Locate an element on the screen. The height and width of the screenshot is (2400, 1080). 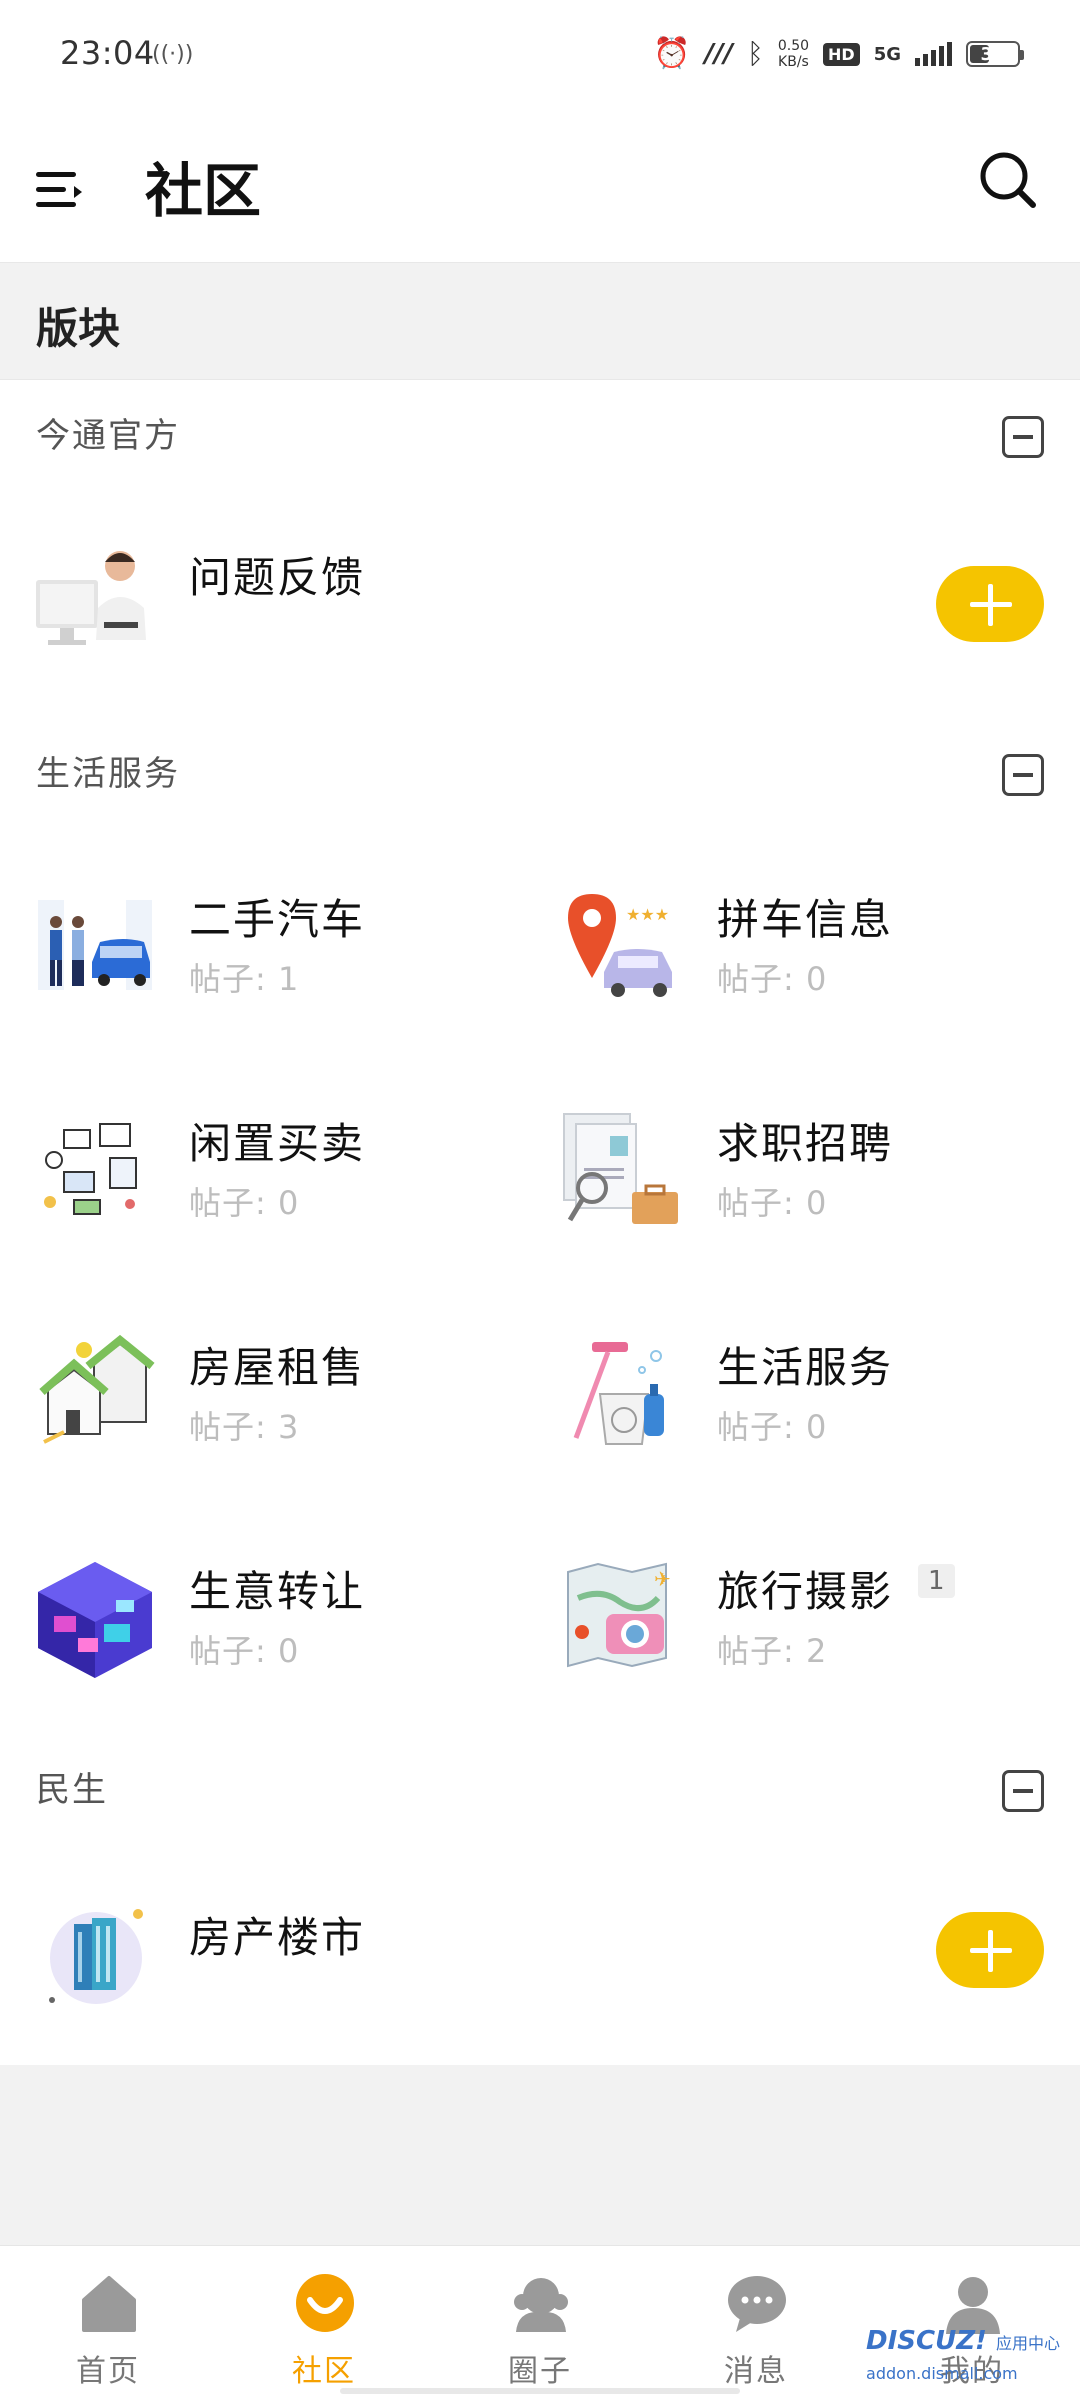
message-icon is located at coordinates (757, 2304).